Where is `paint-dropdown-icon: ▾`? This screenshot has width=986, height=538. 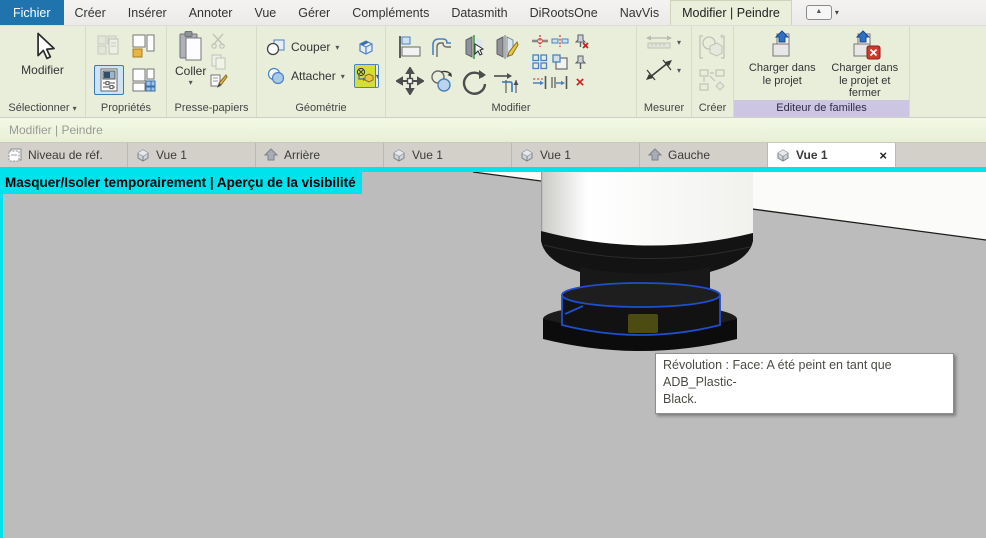
paint-dropdown-icon: ▾ is located at coordinates (377, 76).